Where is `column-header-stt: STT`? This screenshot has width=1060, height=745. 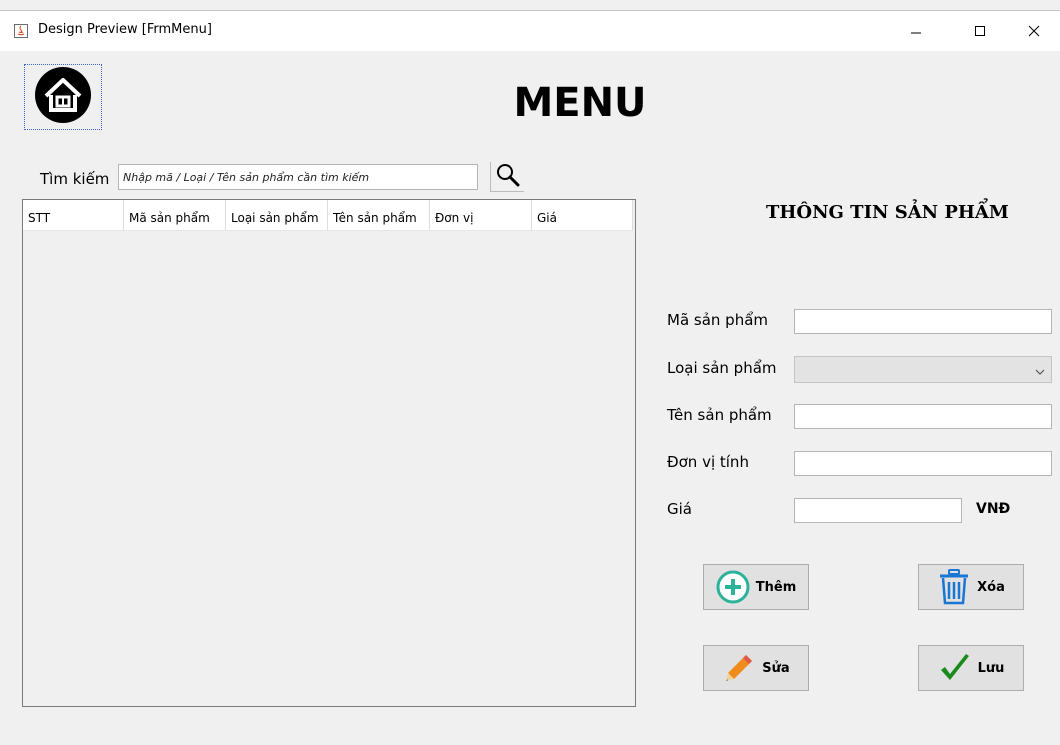 column-header-stt: STT is located at coordinates (73, 215).